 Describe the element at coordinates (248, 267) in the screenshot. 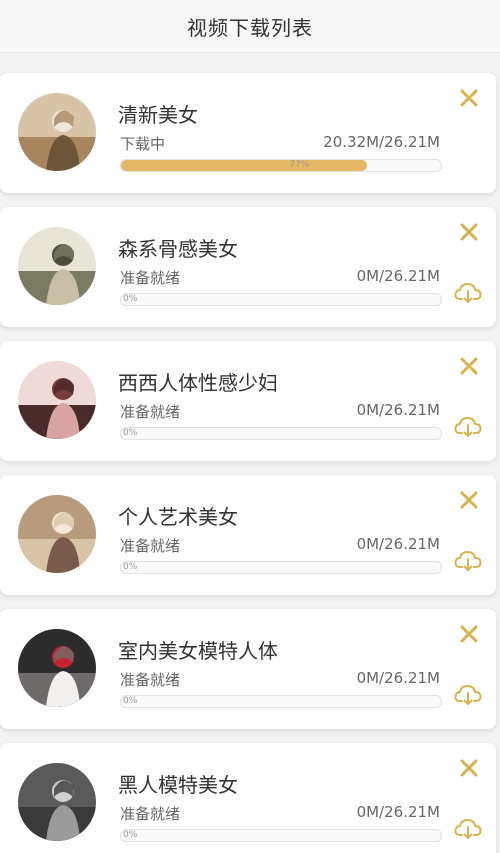

I see `download-item-card: 森系骨感美女 准备就绪 0M/26.21M 0%` at that location.